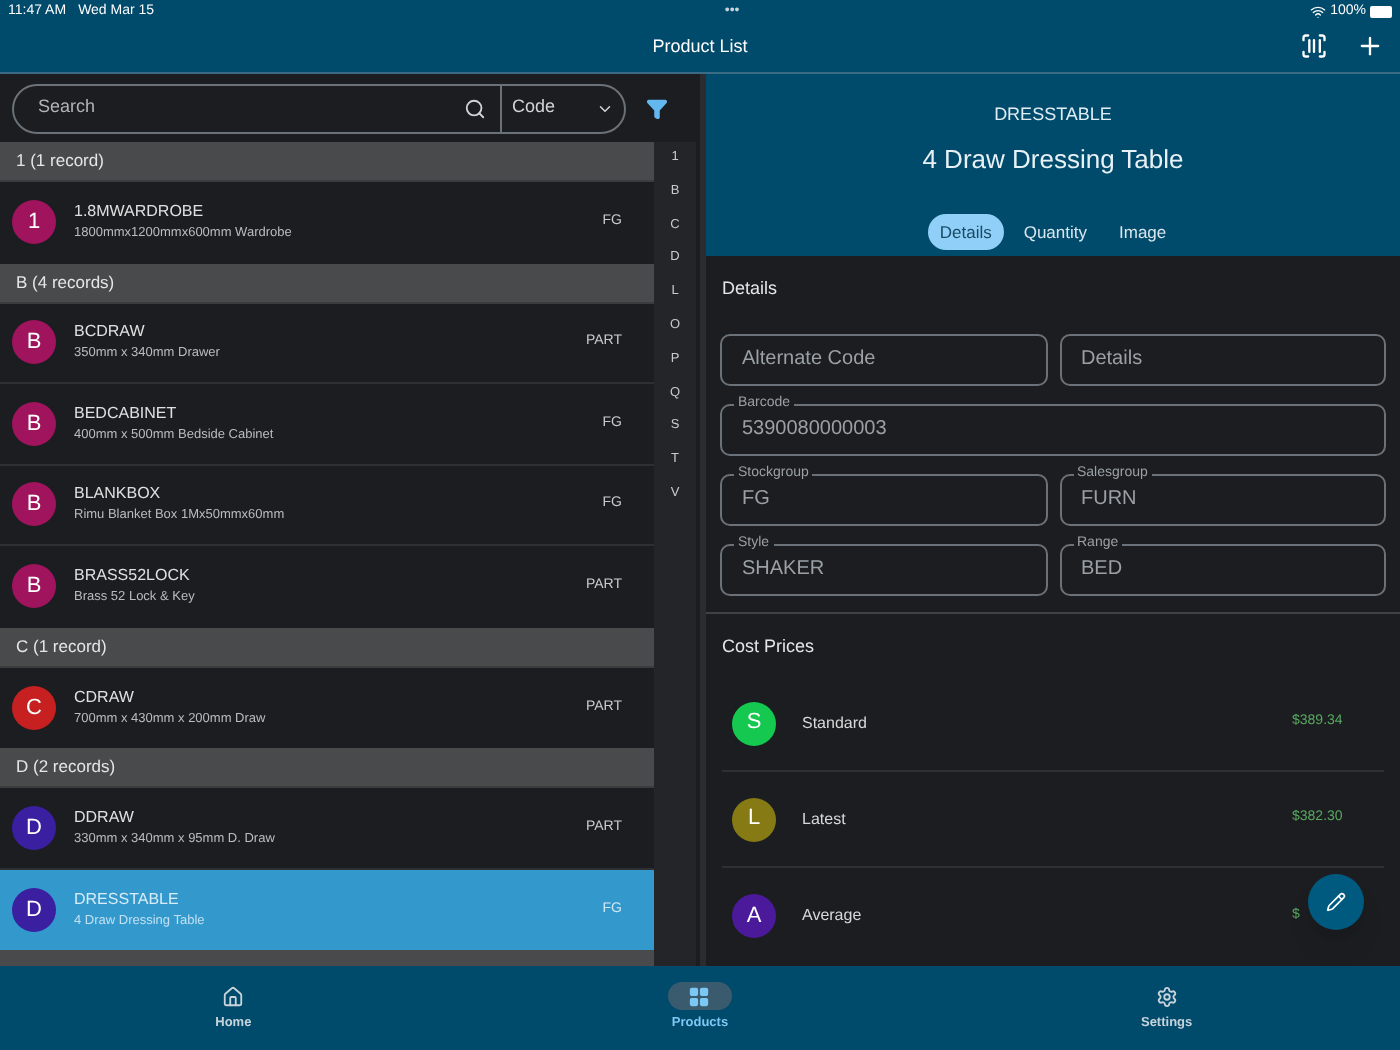 The image size is (1400, 1050). Describe the element at coordinates (562, 108) in the screenshot. I see `field-dropdown: Code` at that location.